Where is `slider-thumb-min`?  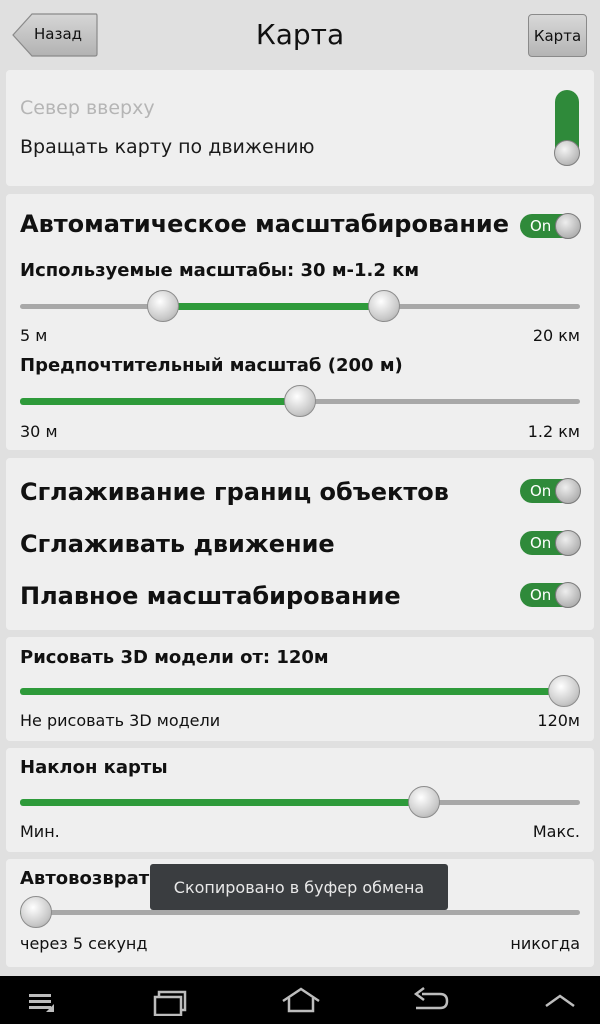 slider-thumb-min is located at coordinates (162, 306).